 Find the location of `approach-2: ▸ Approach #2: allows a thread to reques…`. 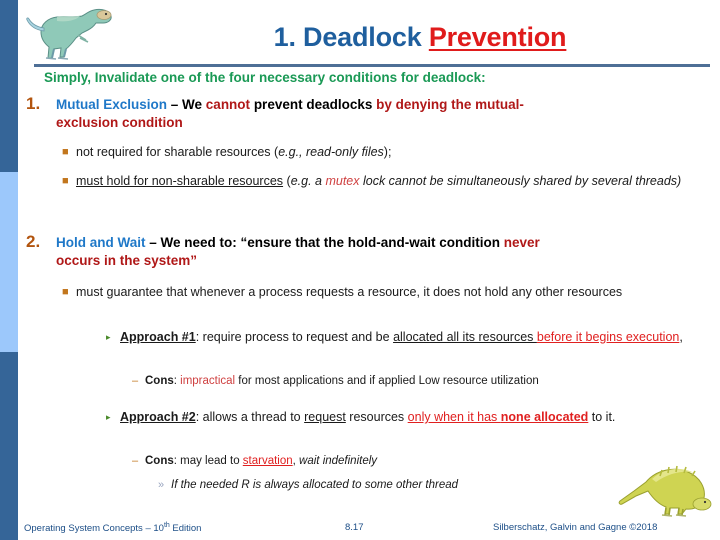

approach-2: ▸ Approach #2: allows a thread to reques… is located at coordinates (401, 417).